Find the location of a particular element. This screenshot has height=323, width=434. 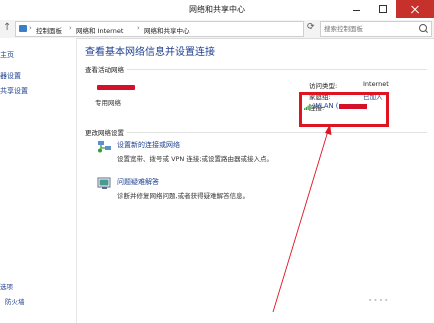

annotation-arrow is located at coordinates (302, 218).